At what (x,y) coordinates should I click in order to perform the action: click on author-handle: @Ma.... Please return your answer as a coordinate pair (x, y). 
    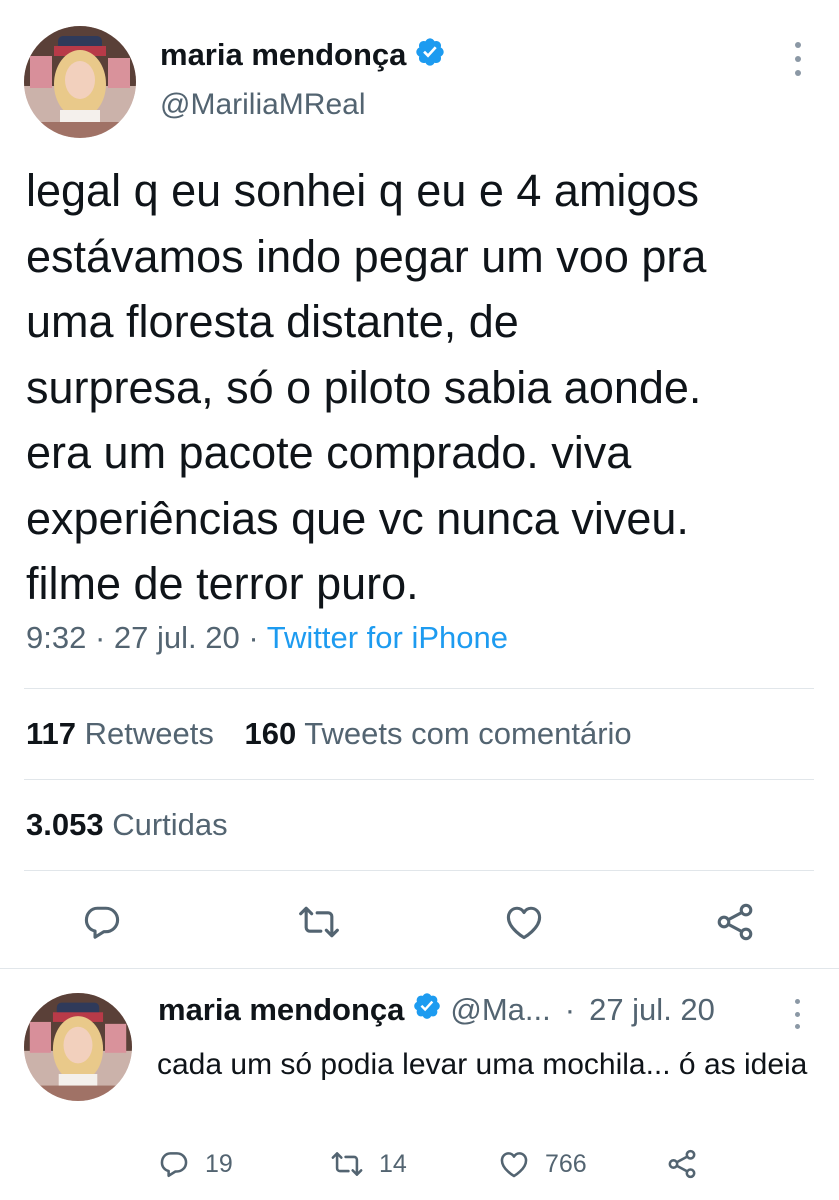
    Looking at the image, I should click on (500, 1010).